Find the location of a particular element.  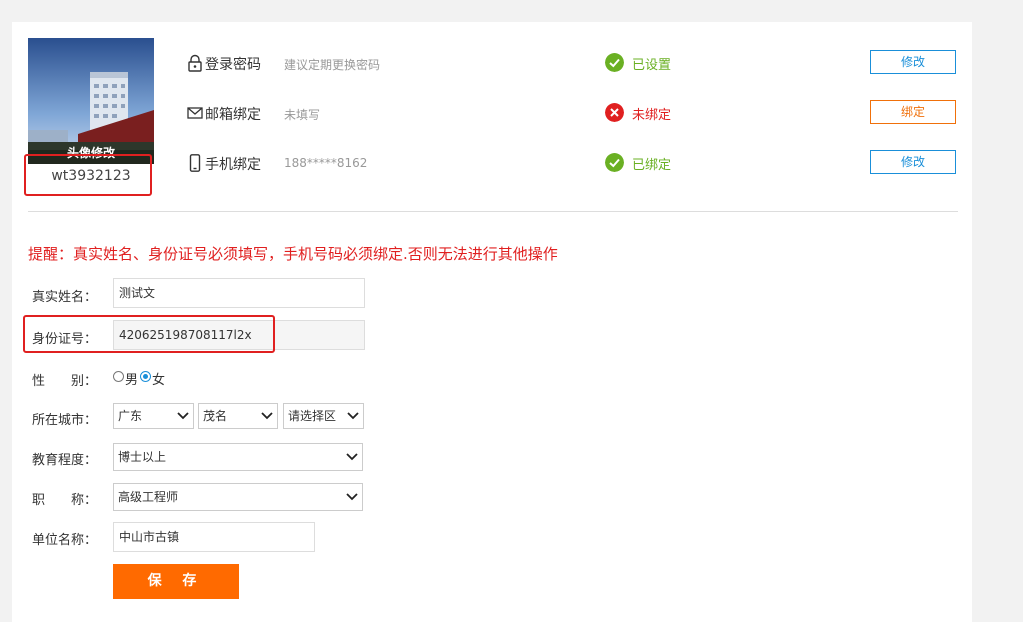

job-title-label: 职 称： is located at coordinates (65, 500).